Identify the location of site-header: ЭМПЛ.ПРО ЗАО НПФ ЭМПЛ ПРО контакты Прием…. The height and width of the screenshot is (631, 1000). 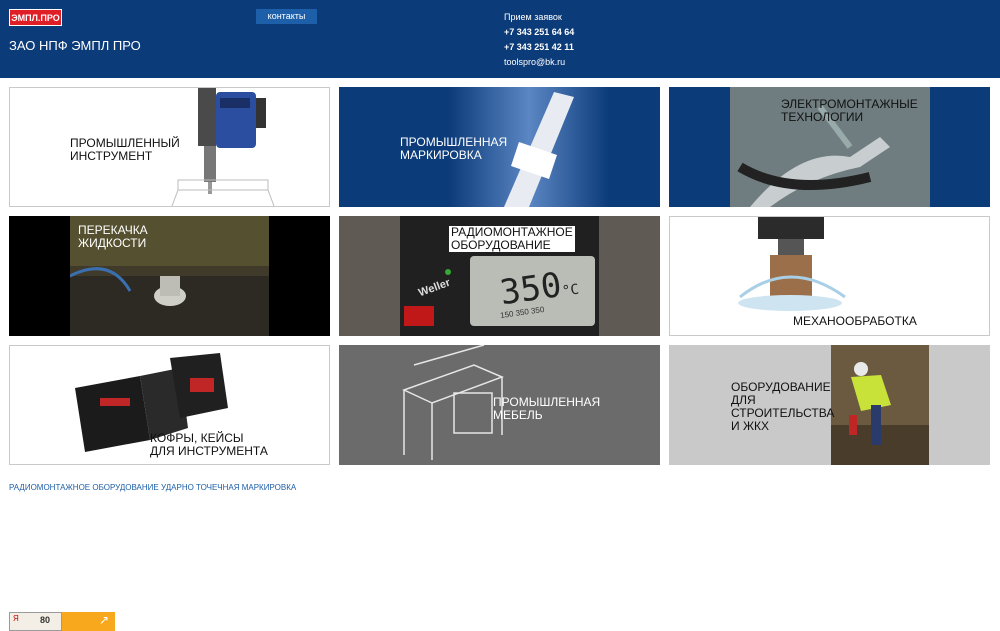
(500, 39).